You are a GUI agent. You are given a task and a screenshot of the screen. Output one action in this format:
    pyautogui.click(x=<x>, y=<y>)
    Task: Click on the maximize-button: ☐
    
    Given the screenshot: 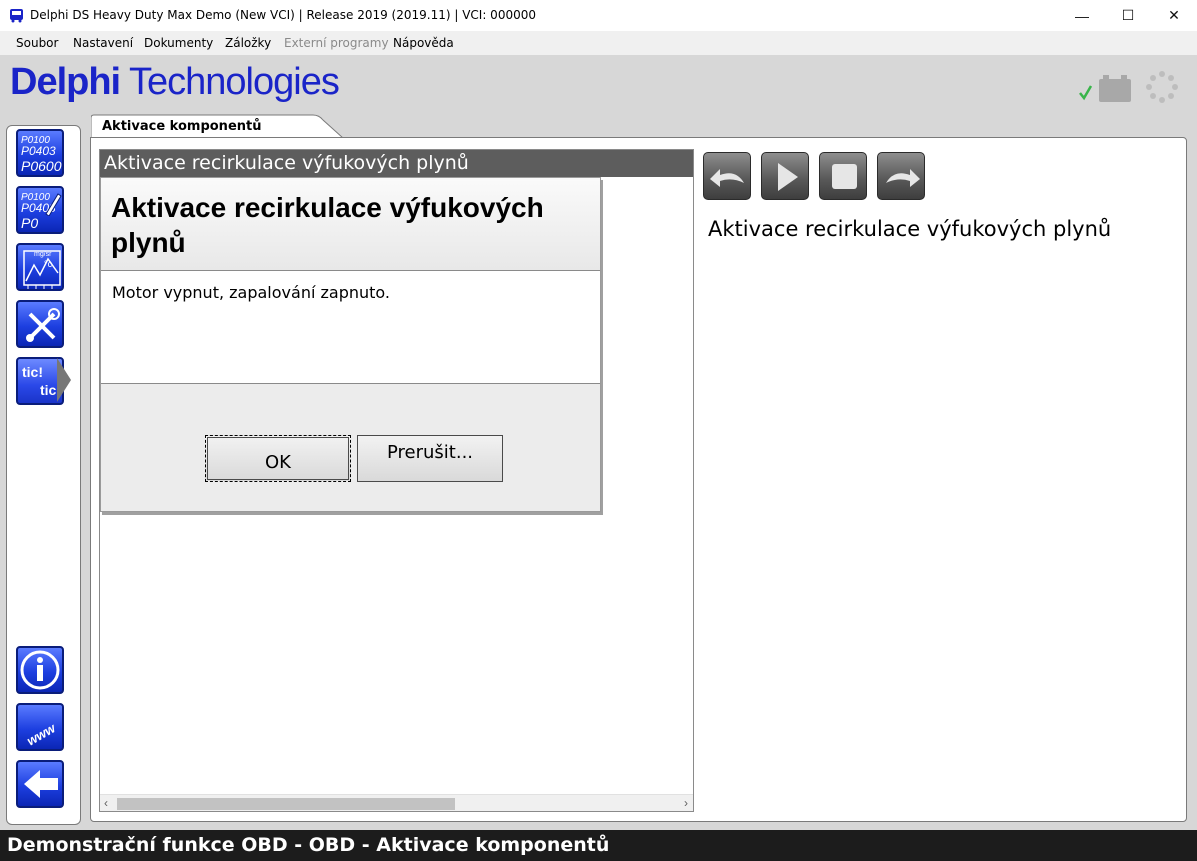 What is the action you would take?
    pyautogui.click(x=1128, y=15)
    